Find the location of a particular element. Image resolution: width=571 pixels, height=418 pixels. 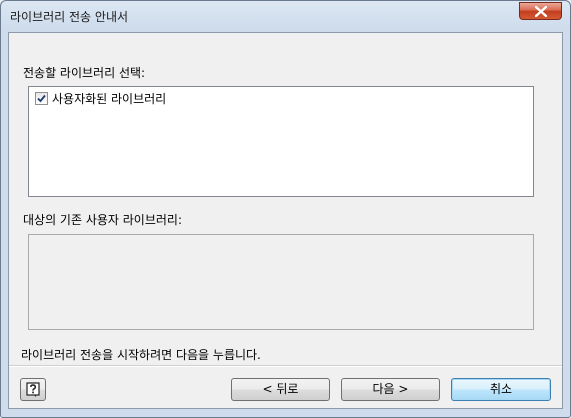

list-item: 사용자화된 라이브러리 is located at coordinates (100, 98).